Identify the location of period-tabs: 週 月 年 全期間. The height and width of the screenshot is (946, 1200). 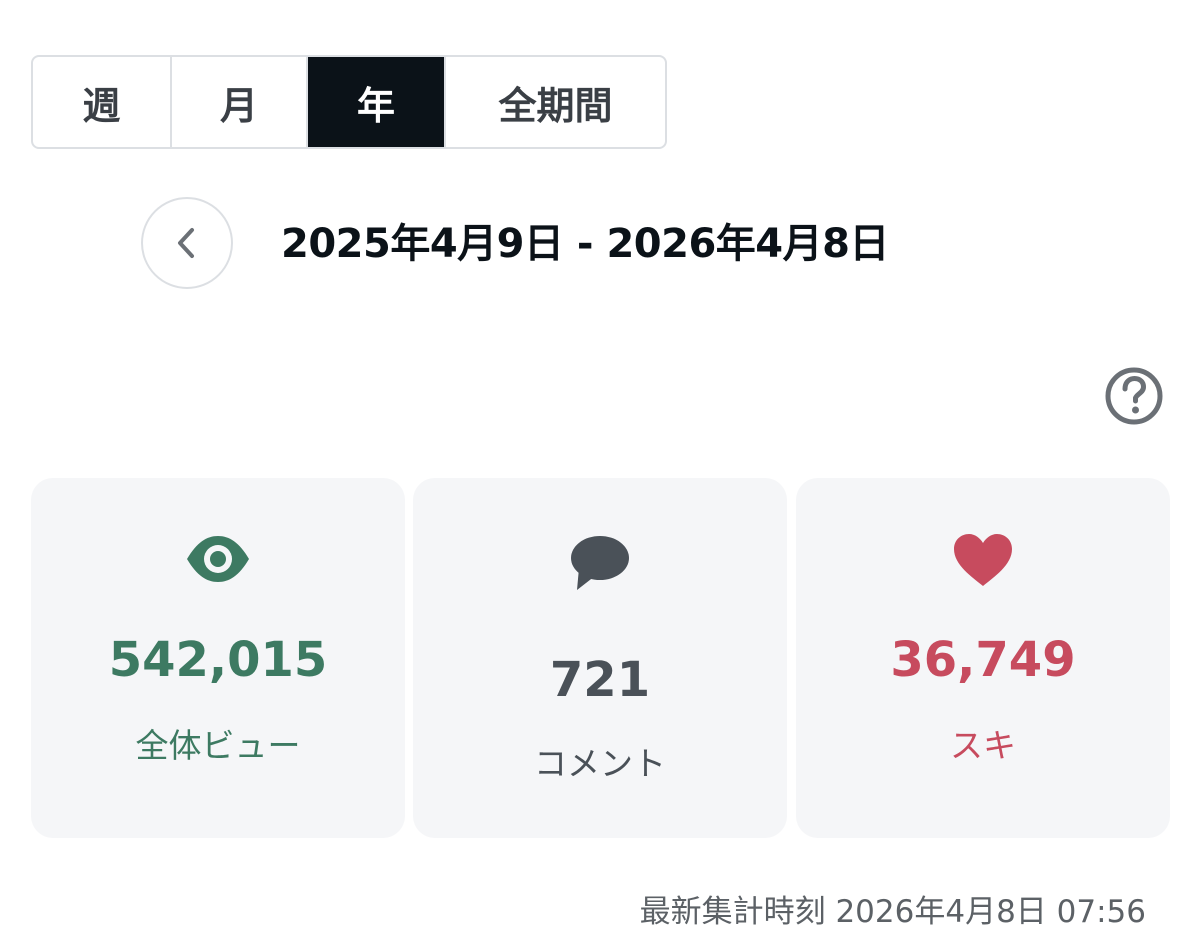
(349, 102).